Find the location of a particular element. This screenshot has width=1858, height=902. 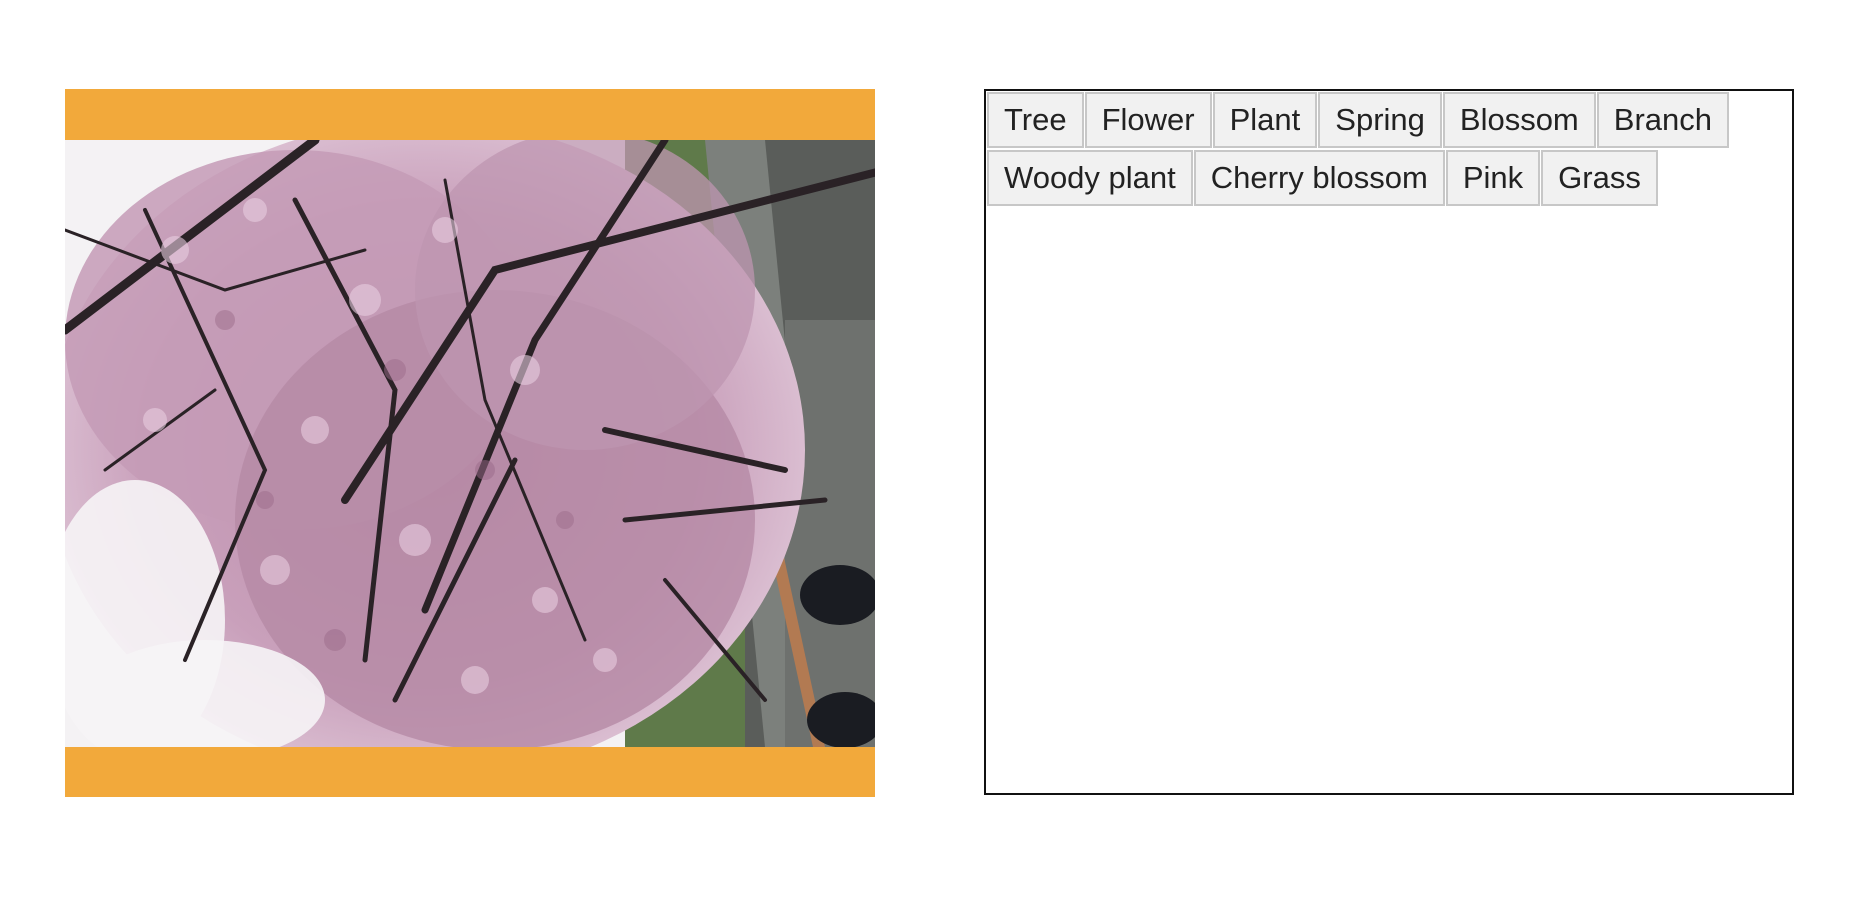

label-chip-flower: Flower is located at coordinates (1148, 120).